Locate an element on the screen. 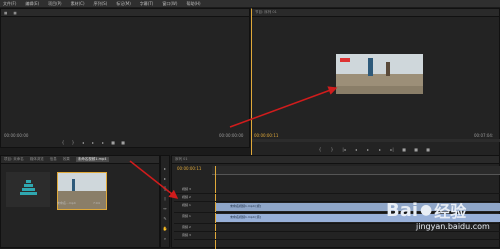 The image size is (500, 249). arrow-to-program is located at coordinates (283, 107).